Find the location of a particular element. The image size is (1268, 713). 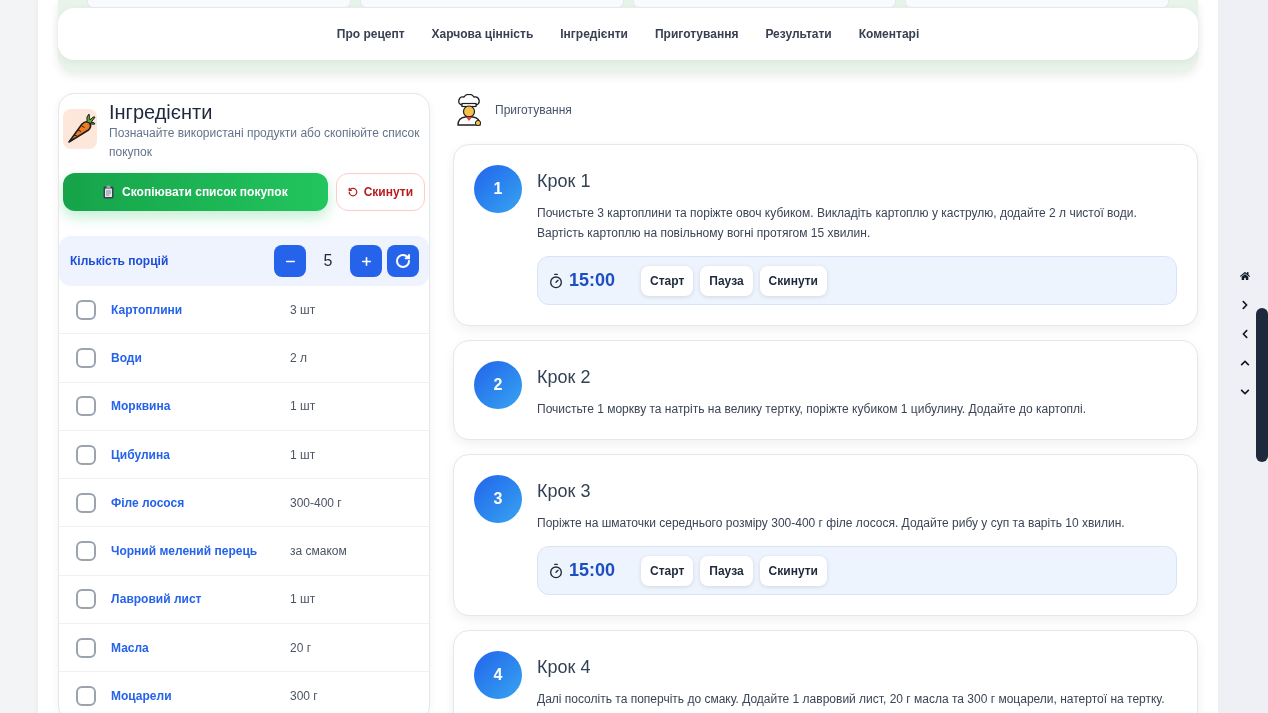

ingredient-amount: 300 г is located at coordinates (304, 696).